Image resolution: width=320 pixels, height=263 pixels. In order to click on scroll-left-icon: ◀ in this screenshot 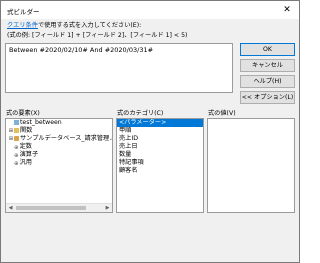, I will do `click(10, 208)`.